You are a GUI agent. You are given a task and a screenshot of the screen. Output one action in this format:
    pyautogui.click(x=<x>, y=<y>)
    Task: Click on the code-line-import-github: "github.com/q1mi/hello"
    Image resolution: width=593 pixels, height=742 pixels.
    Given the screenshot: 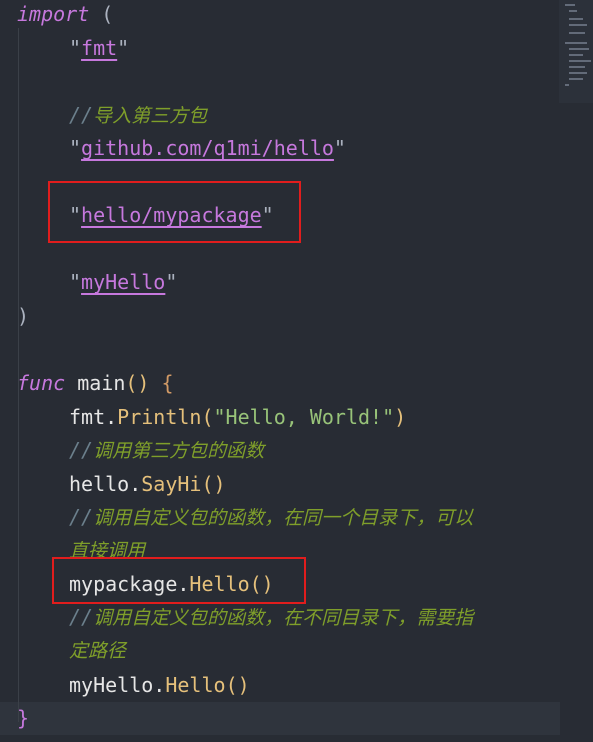 What is the action you would take?
    pyautogui.click(x=207, y=148)
    